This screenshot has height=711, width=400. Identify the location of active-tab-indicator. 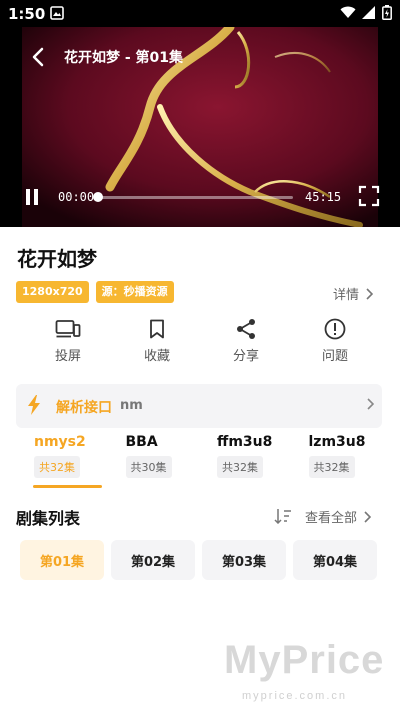
(67, 486).